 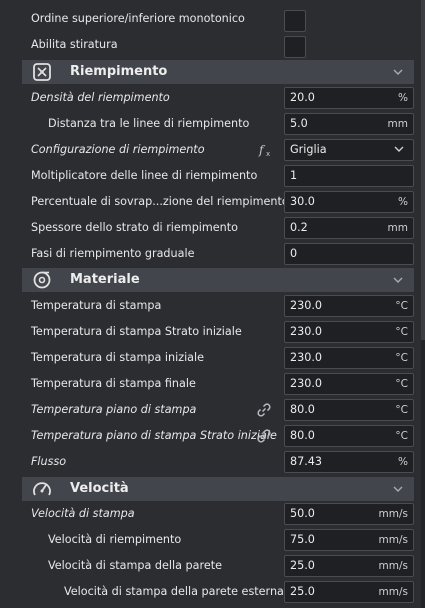 I want to click on infill-line-distance-input: 5.0 mm, so click(x=349, y=124).